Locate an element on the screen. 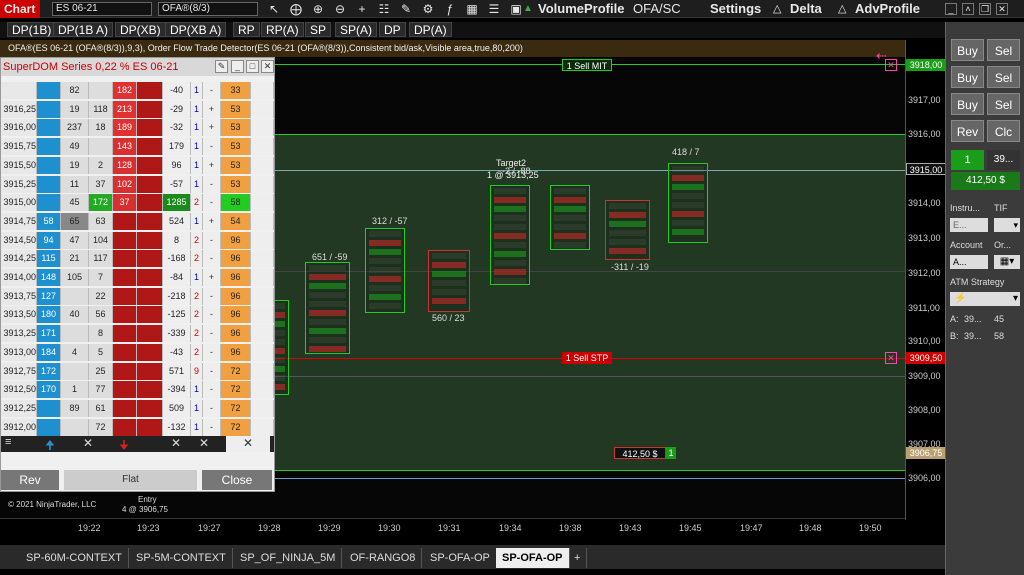 The image size is (1024, 575). superdom-row: 3913,00 184 4 5 -43 2-96 is located at coordinates (137, 352).